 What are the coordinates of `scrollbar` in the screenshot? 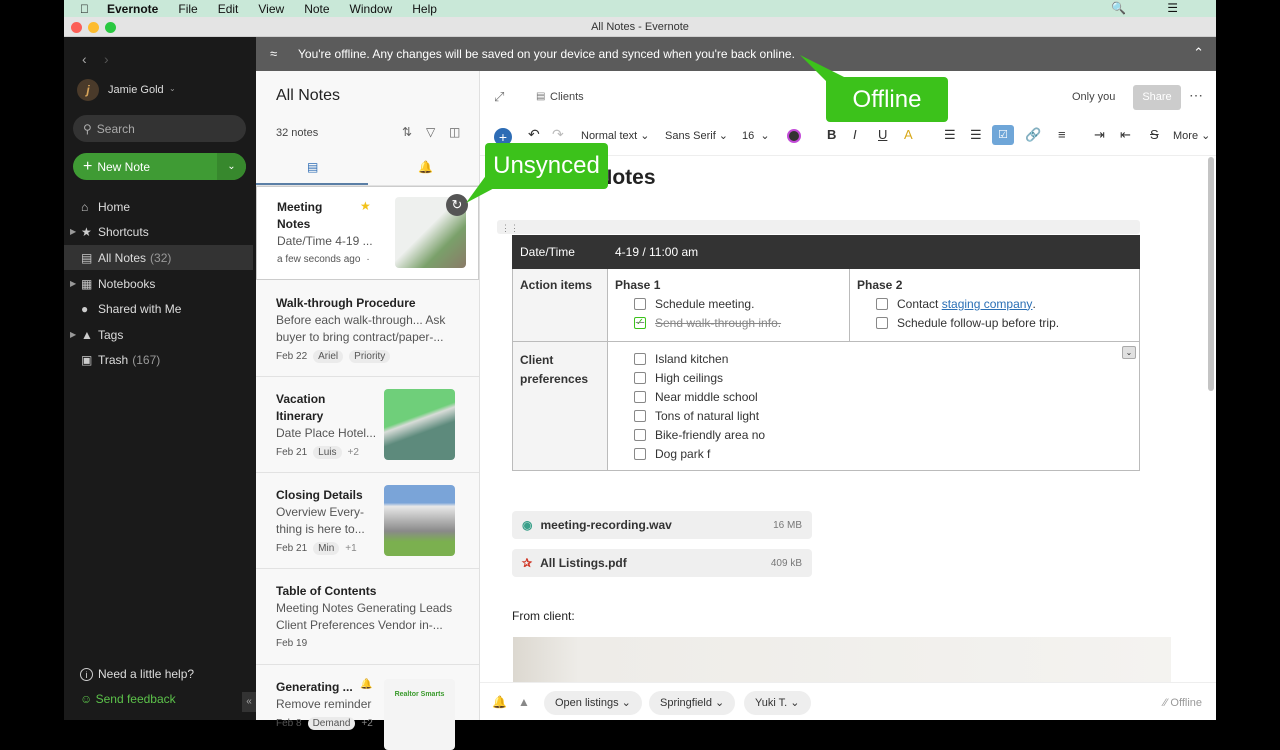 It's located at (1211, 274).